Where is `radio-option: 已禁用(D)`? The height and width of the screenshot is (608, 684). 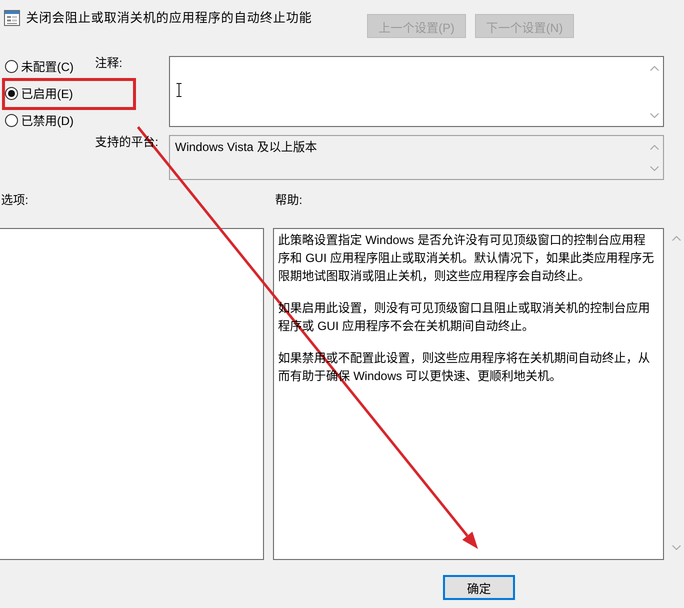
radio-option: 已禁用(D) is located at coordinates (37, 120).